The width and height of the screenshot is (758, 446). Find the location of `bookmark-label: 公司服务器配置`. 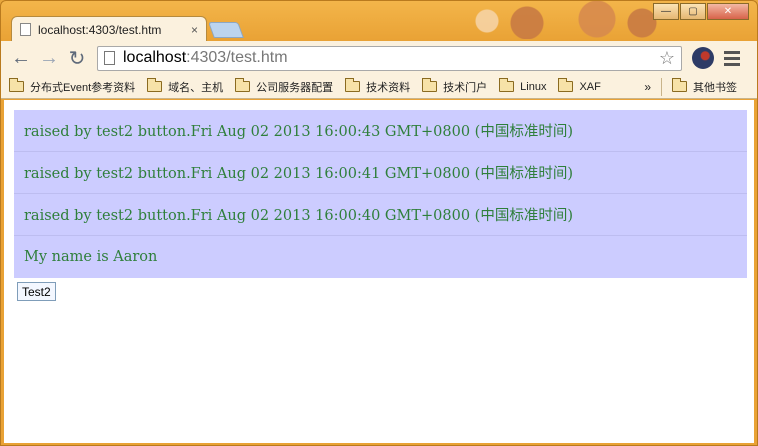

bookmark-label: 公司服务器配置 is located at coordinates (295, 87).